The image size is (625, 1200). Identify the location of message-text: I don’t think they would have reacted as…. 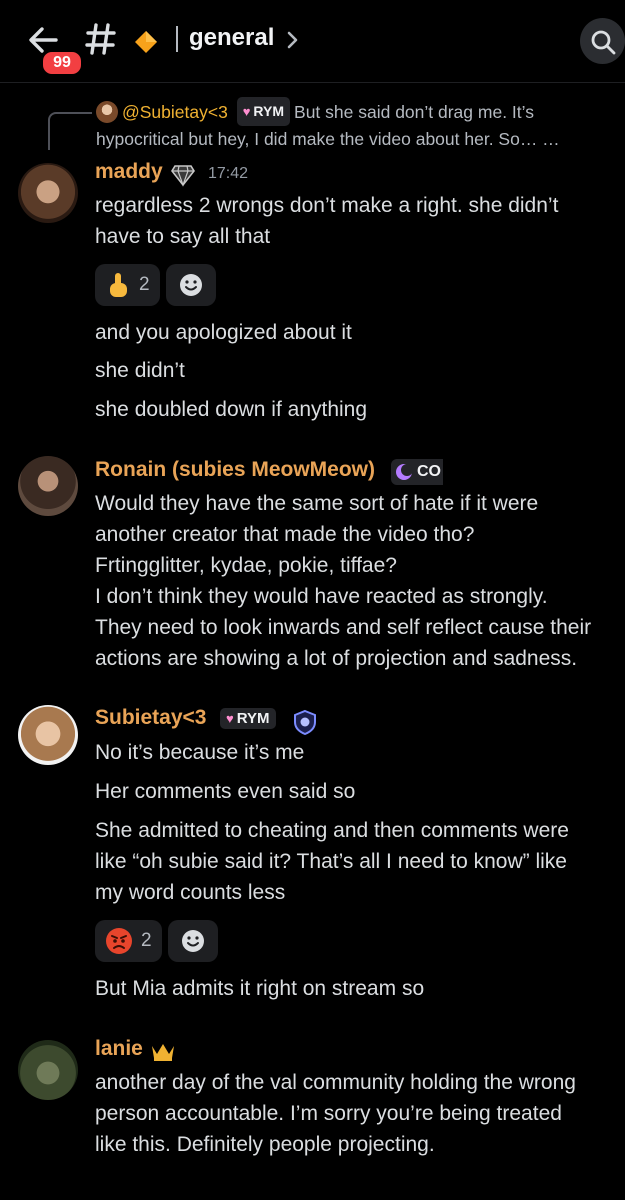
(321, 596).